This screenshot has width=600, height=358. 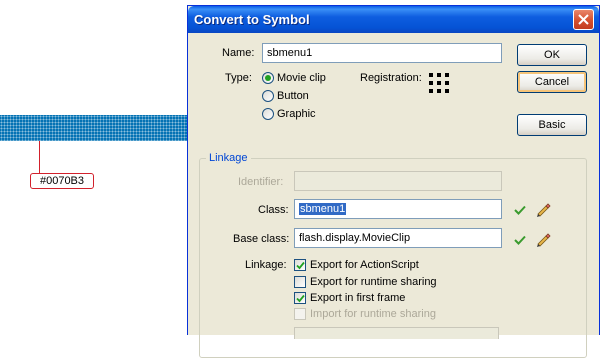 I want to click on selected-symbol-stripe, so click(x=95, y=128).